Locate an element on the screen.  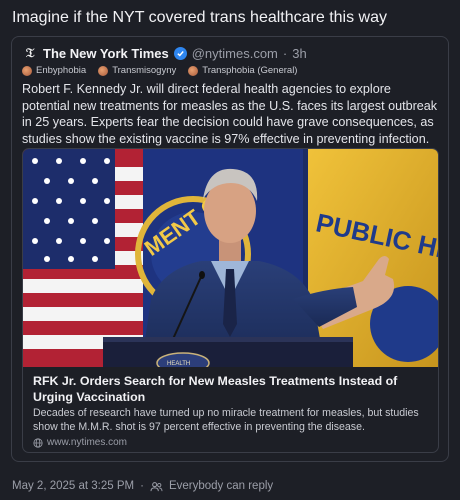
label-chip: Transmisogyny is located at coordinates (137, 70).